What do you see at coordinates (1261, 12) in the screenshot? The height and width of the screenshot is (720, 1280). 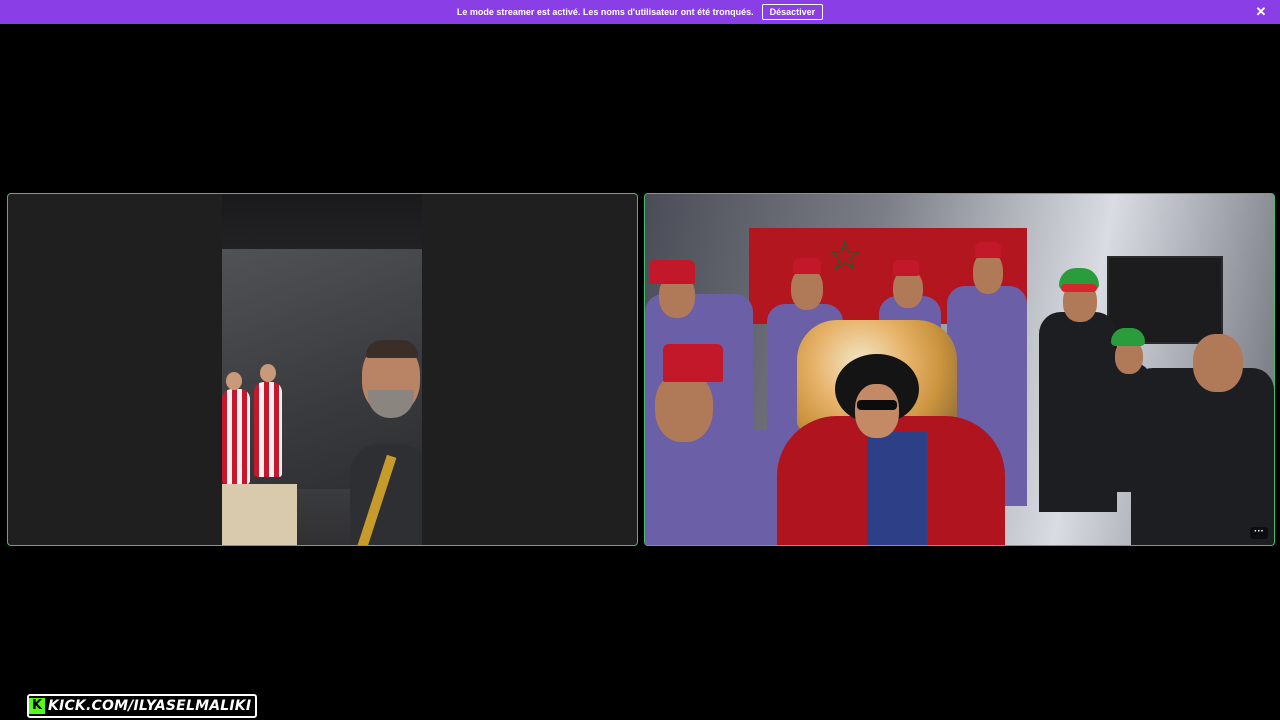 I see `close-icon: ✕` at bounding box center [1261, 12].